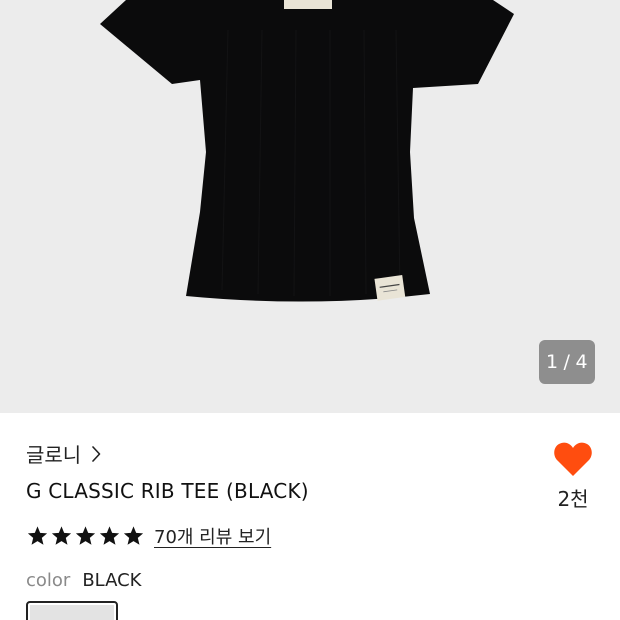 This screenshot has width=620, height=620. I want to click on swatch-thumbnail, so click(72, 612).